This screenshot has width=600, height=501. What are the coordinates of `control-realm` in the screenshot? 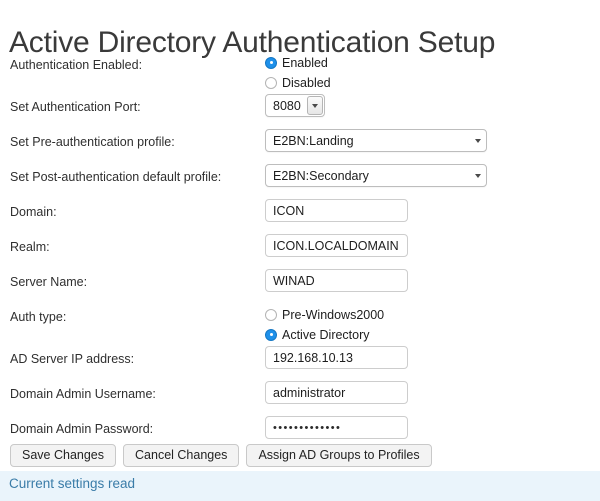 It's located at (336, 245).